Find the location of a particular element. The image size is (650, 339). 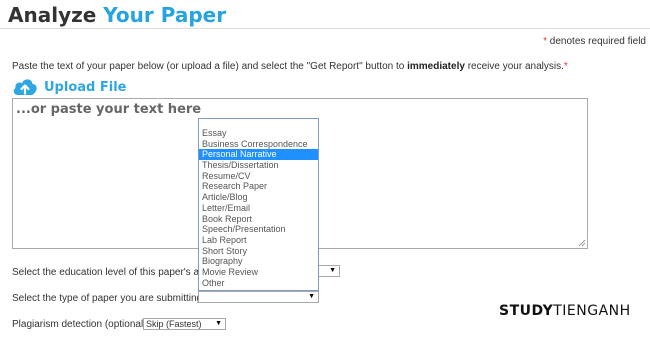

instructions-asterisk: * is located at coordinates (565, 66).